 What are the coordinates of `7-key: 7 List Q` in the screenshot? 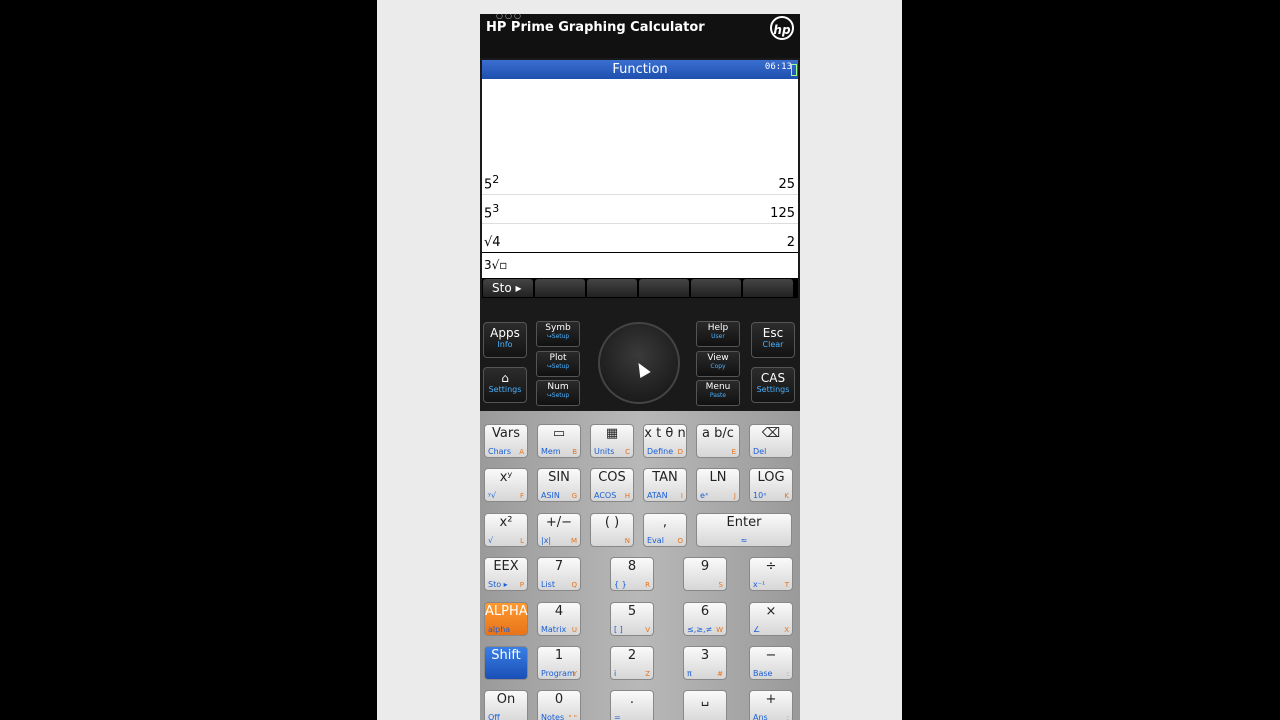 It's located at (559, 574).